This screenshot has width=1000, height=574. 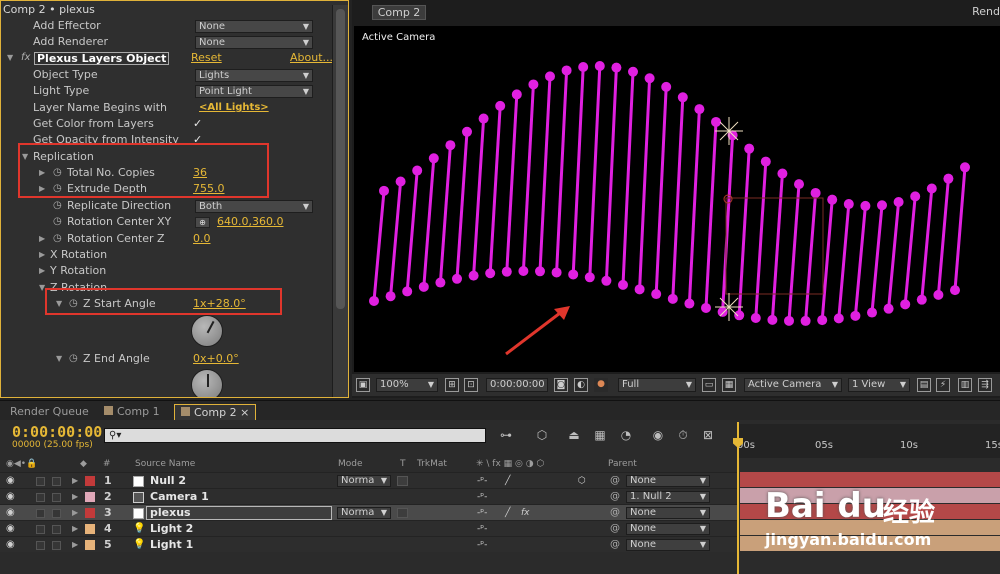 What do you see at coordinates (295, 435) in the screenshot?
I see `layer-search-input: ⚲▾` at bounding box center [295, 435].